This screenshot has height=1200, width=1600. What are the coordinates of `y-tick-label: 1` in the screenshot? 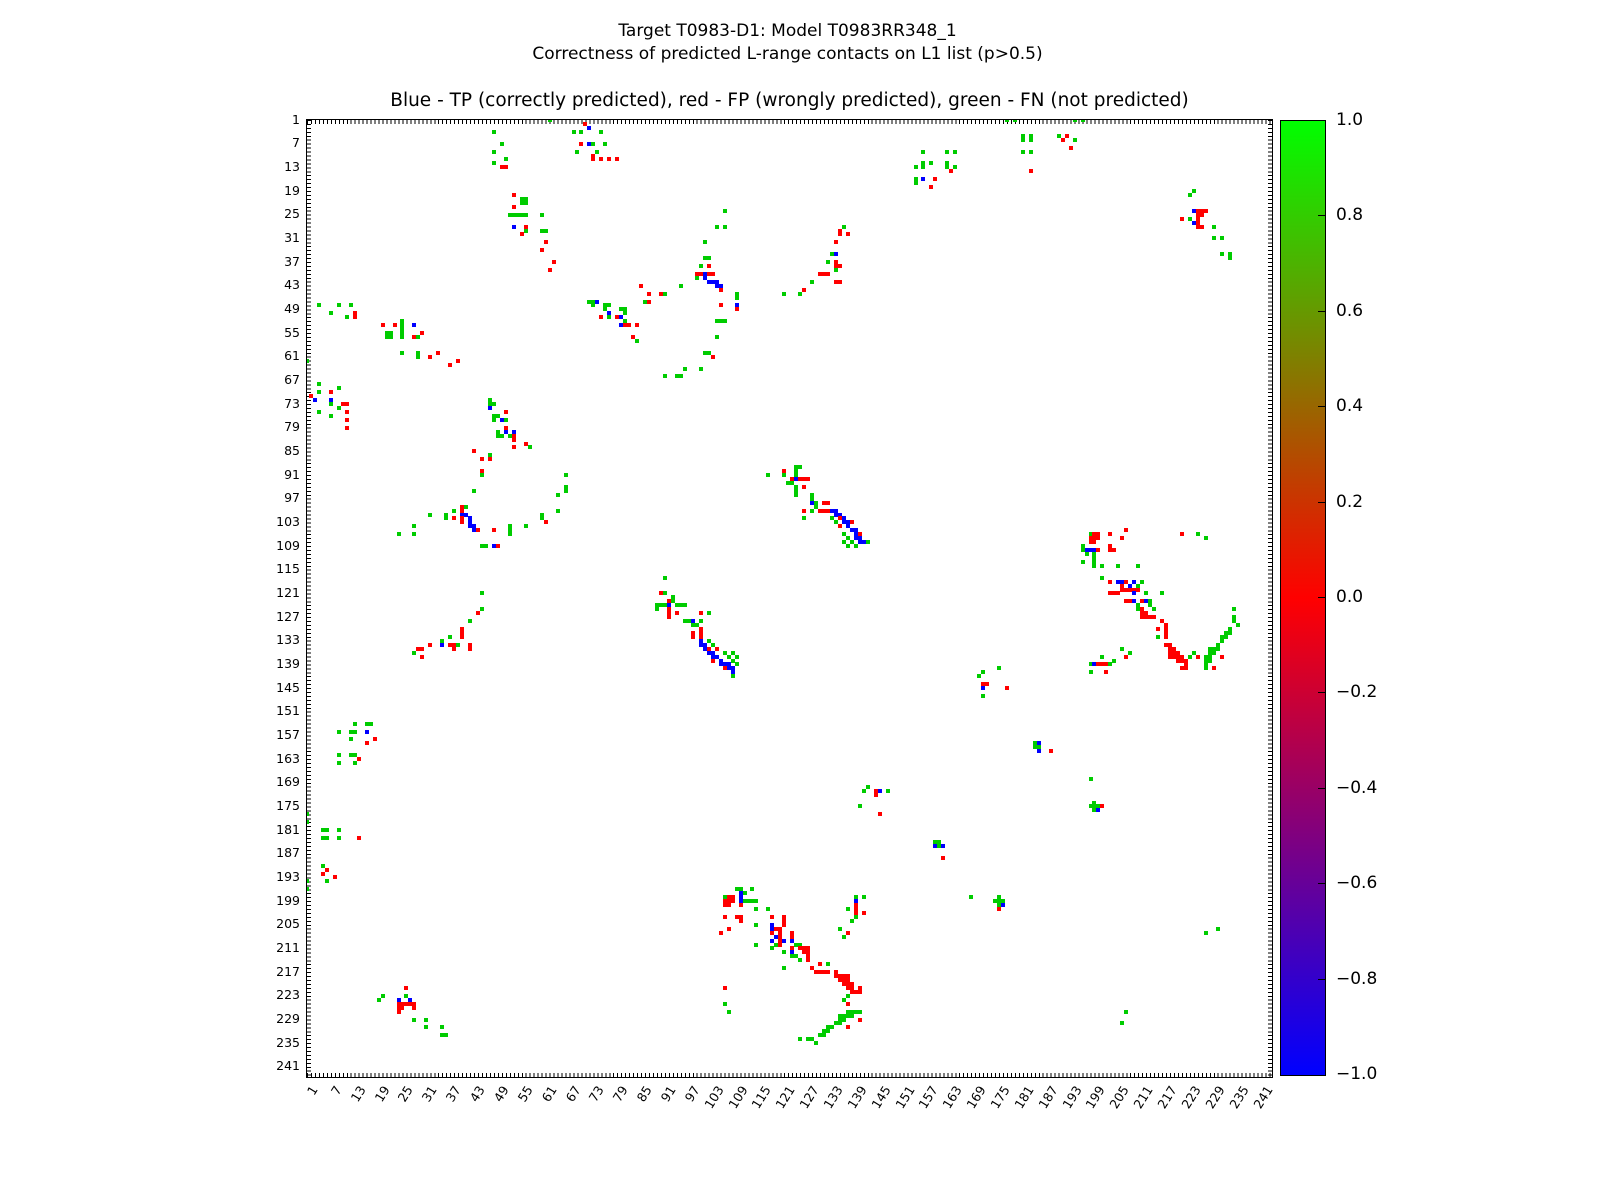 It's located at (296, 119).